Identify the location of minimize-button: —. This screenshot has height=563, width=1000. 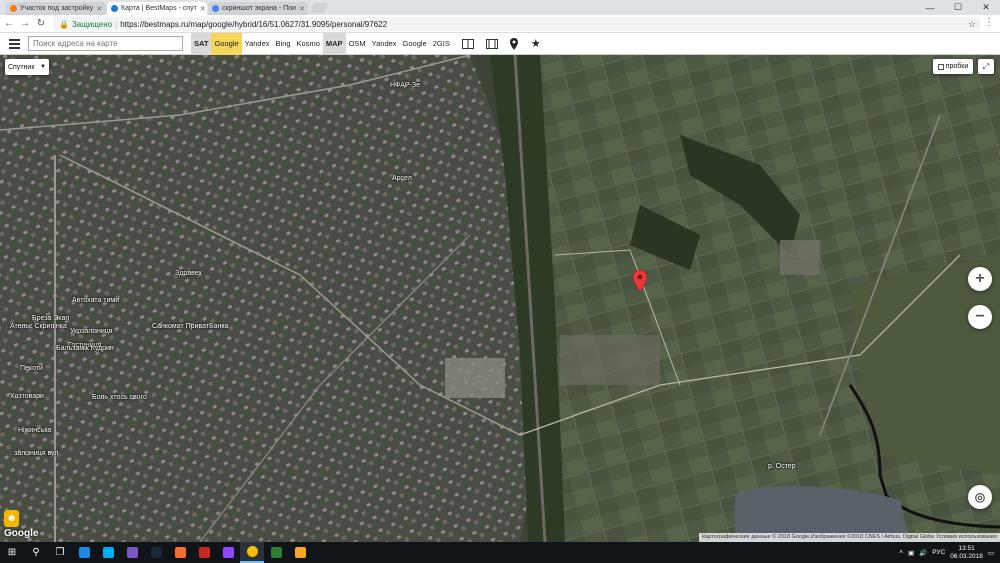
(930, 7).